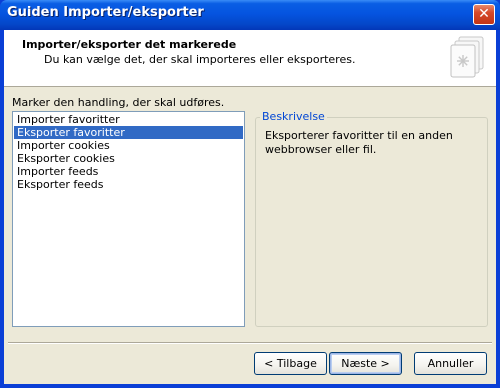  What do you see at coordinates (450, 363) in the screenshot?
I see `cancel-button: Annuller` at bounding box center [450, 363].